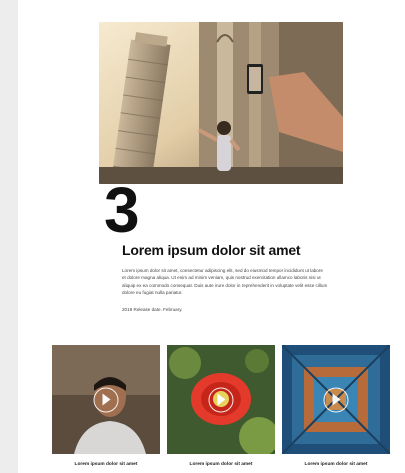  I want to click on release-date: 2019 Release date. February., so click(152, 309).